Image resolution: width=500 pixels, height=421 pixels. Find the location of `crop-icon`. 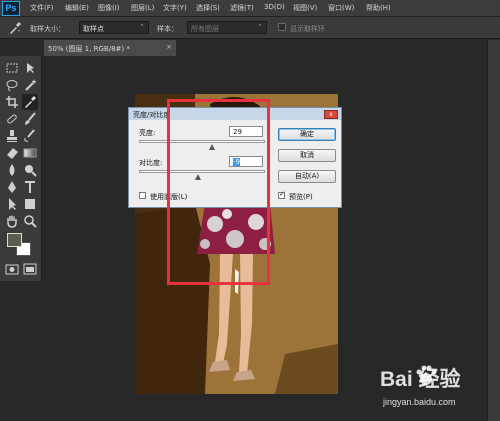

crop-icon is located at coordinates (12, 102).